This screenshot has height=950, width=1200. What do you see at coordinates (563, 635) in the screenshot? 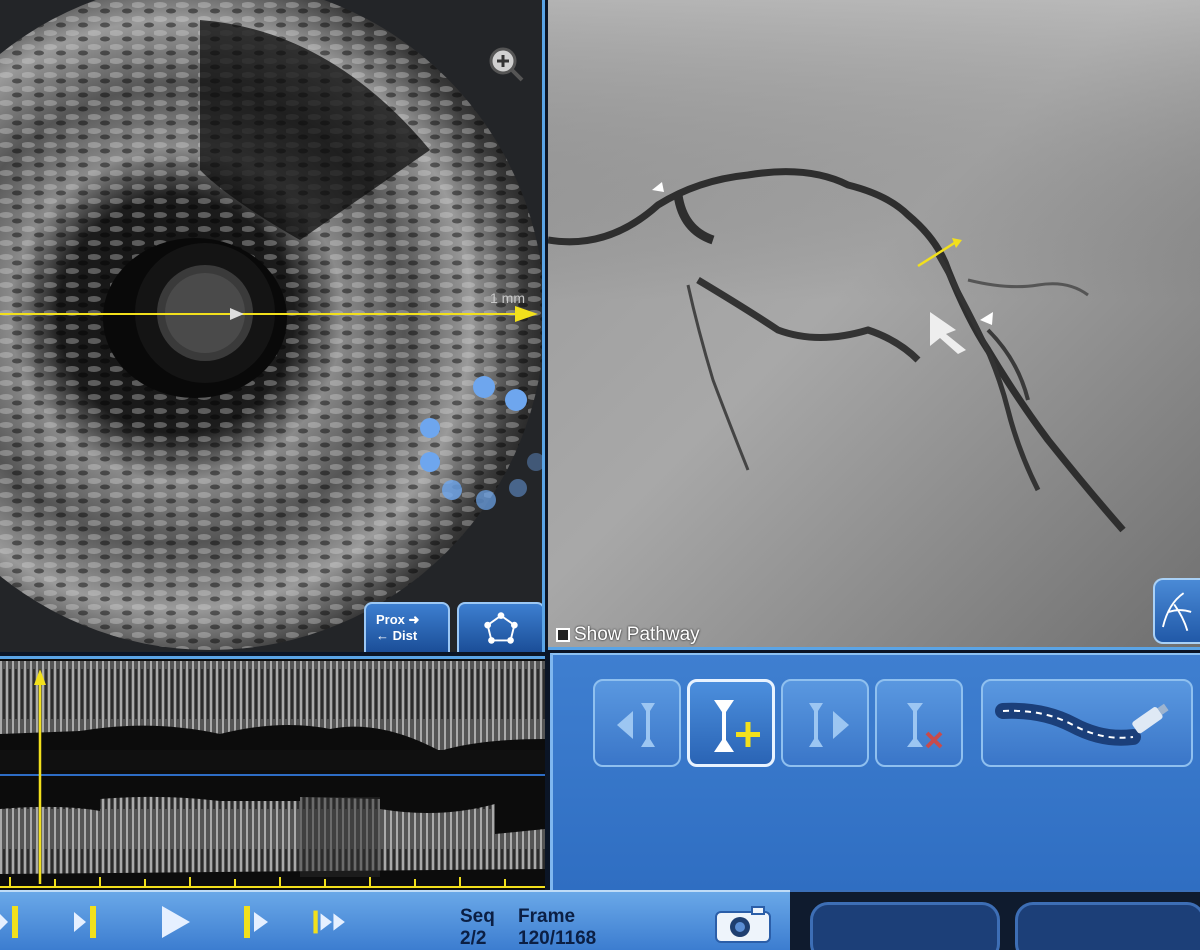
I see `show-pathway-checkbox` at bounding box center [563, 635].